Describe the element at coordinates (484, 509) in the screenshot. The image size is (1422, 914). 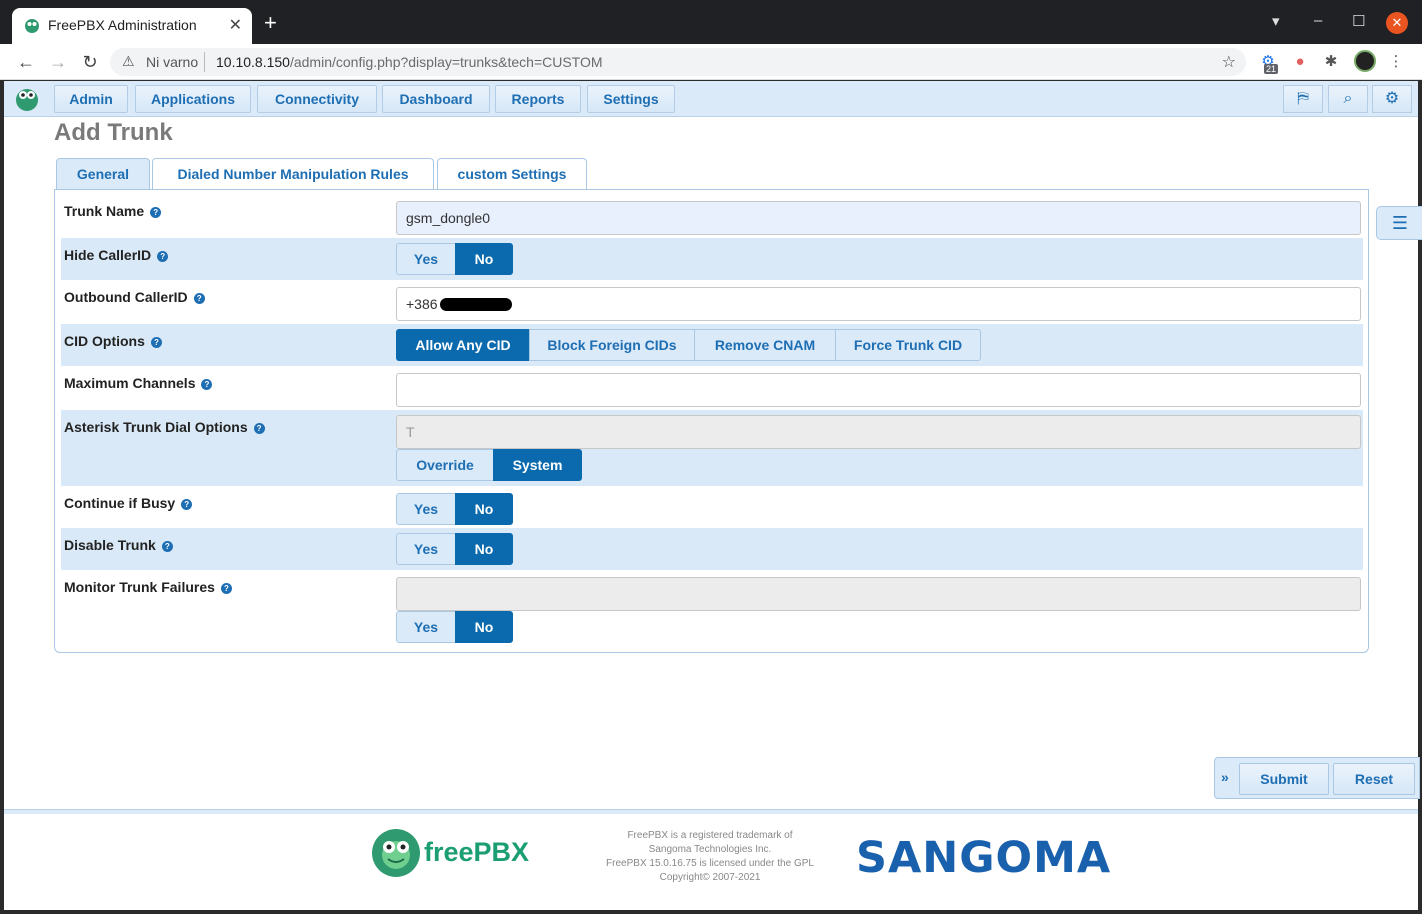
I see `continue-if-busy-no: No` at that location.